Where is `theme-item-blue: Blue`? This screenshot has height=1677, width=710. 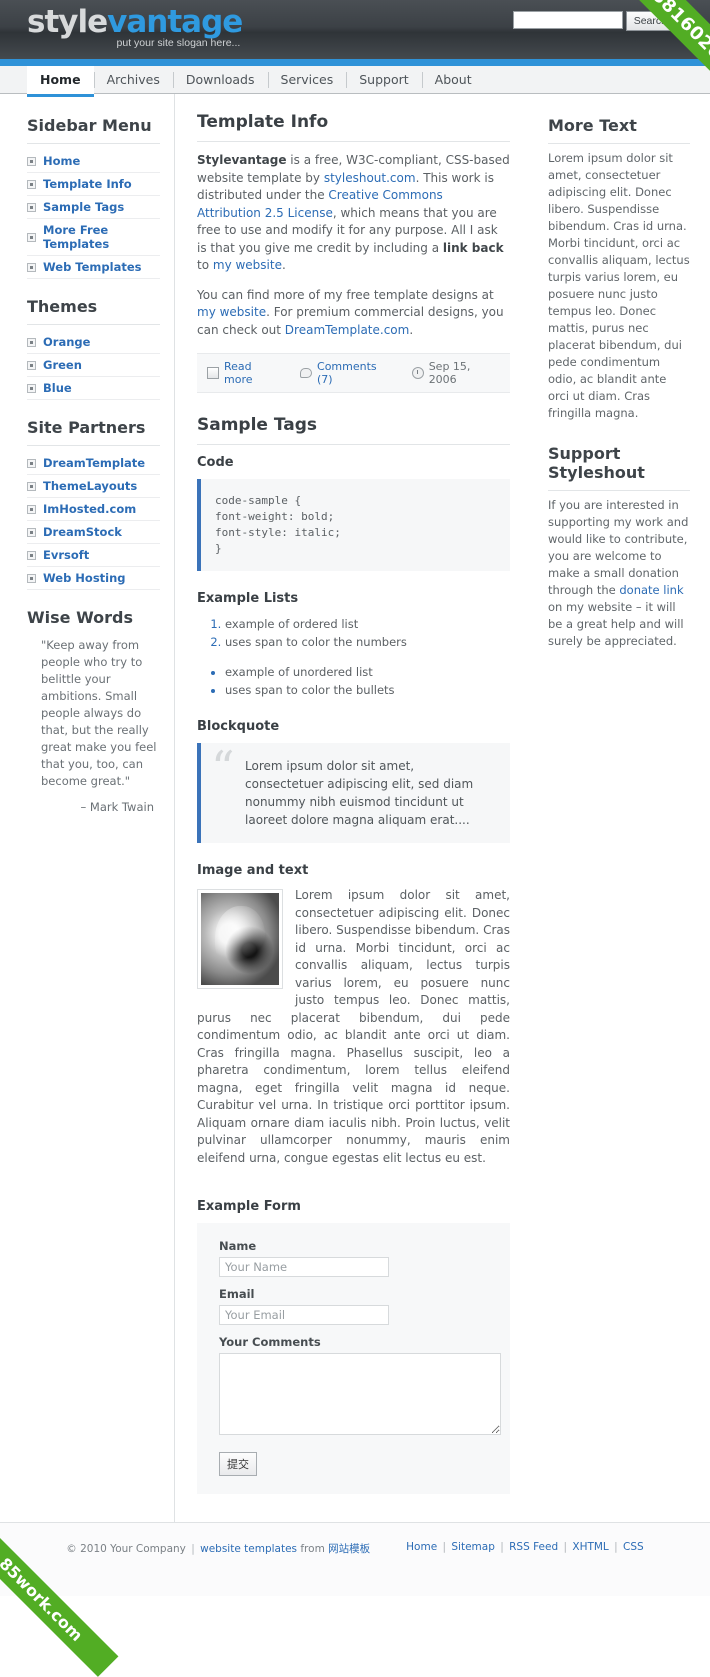
theme-item-blue: Blue is located at coordinates (93, 388).